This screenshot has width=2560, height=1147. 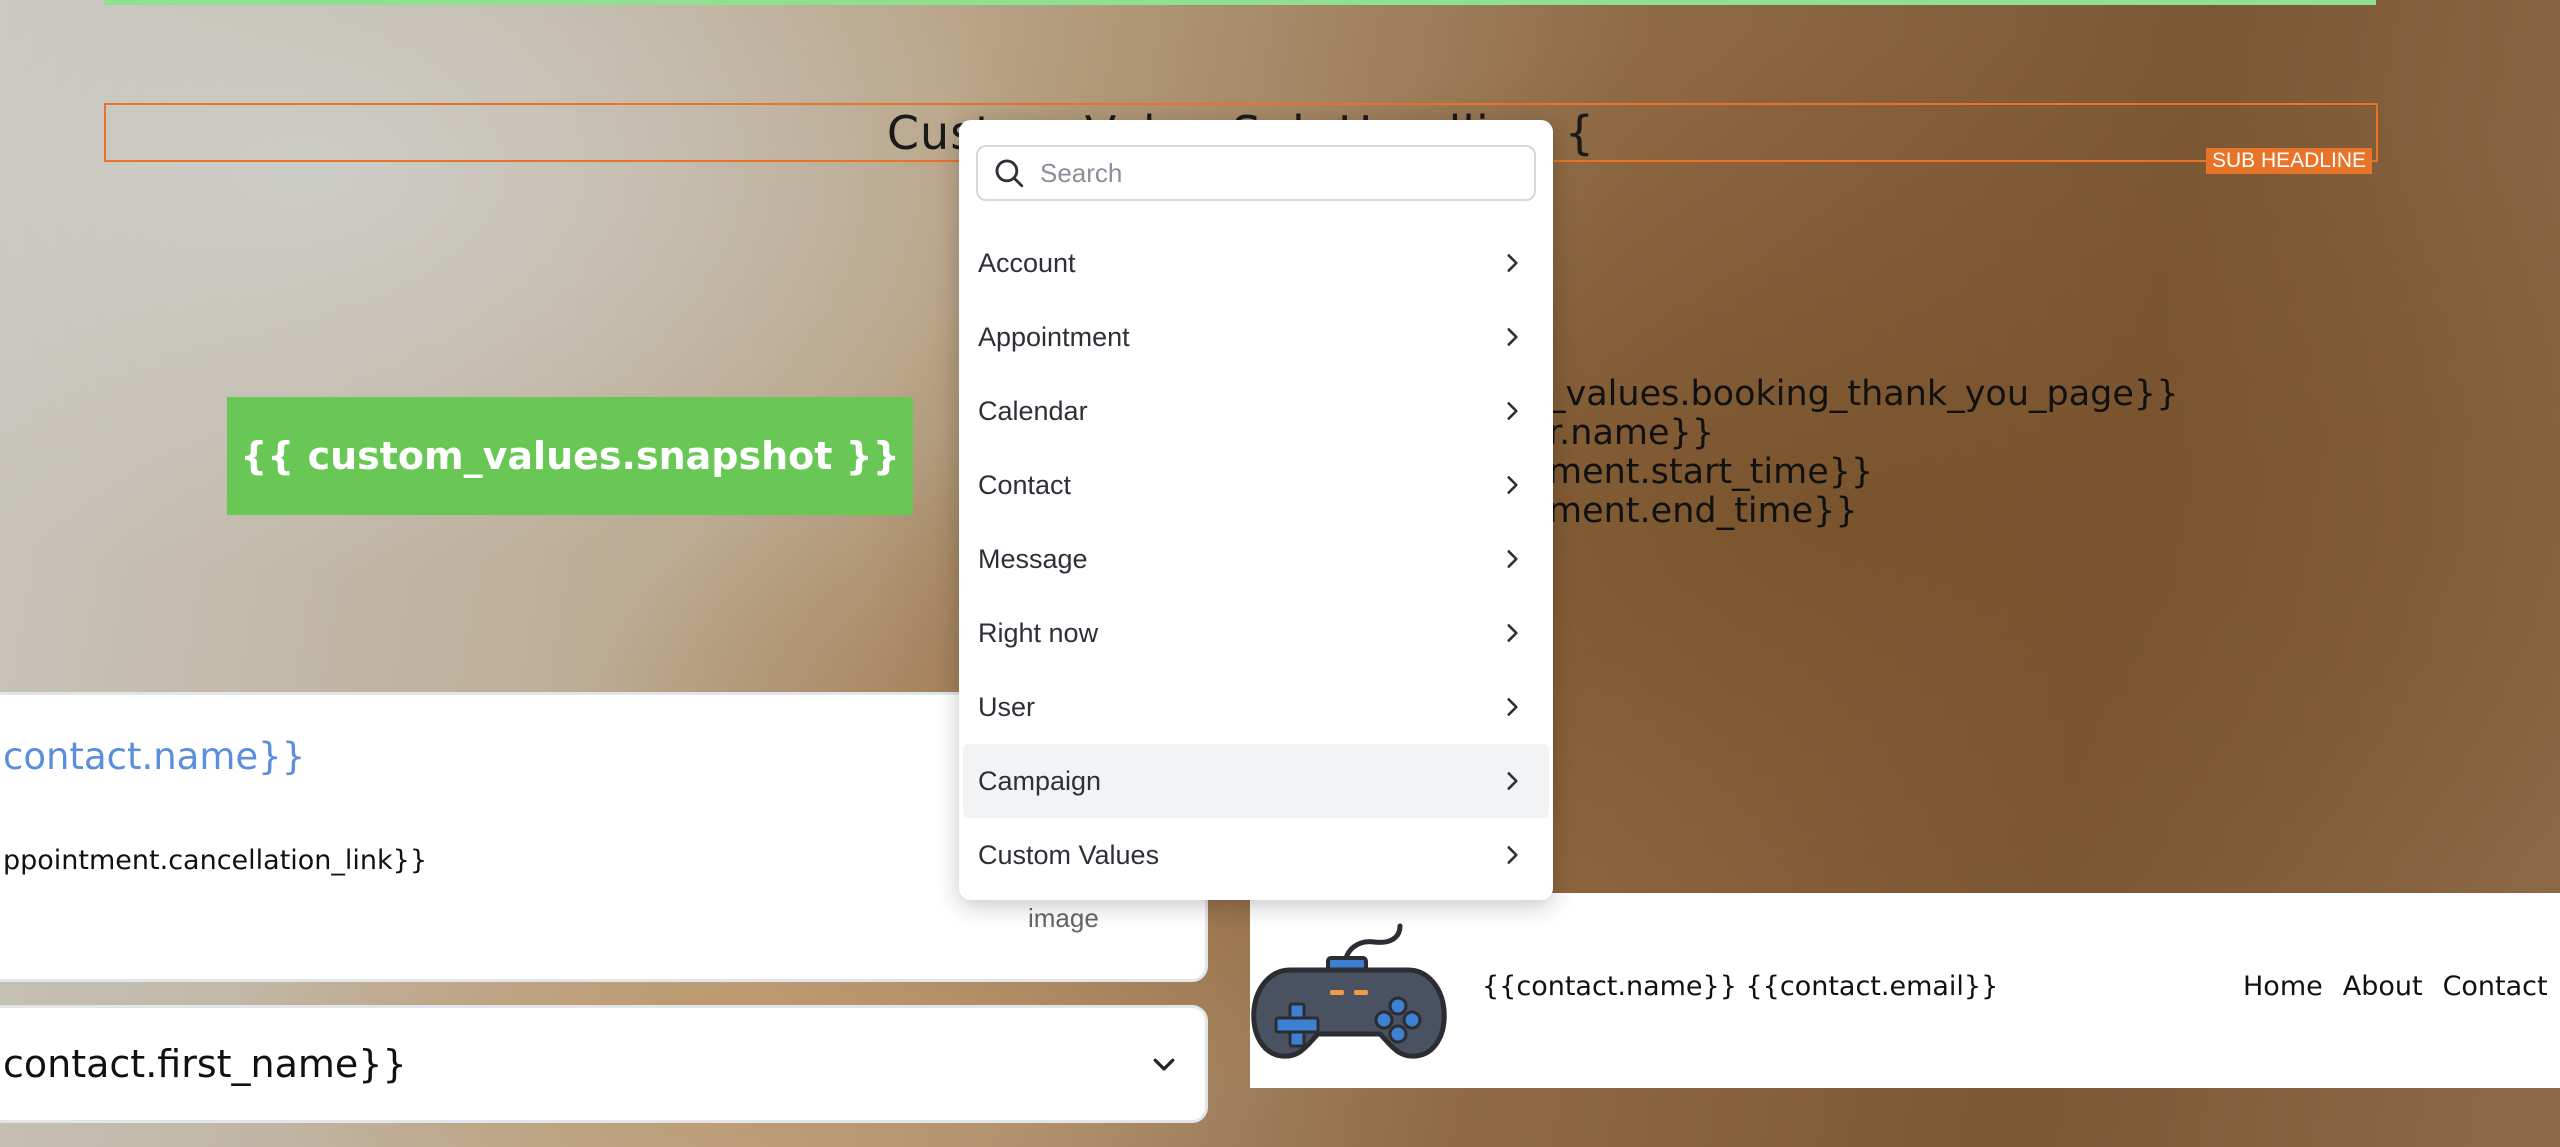 What do you see at coordinates (215, 860) in the screenshot?
I see `cancellation-link: ppointment.cancellation_link}}` at bounding box center [215, 860].